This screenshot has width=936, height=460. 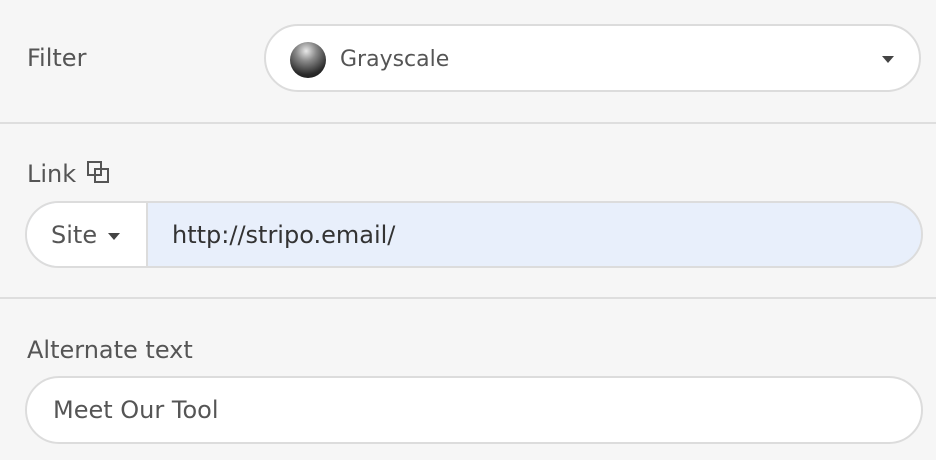 What do you see at coordinates (395, 59) in the screenshot?
I see `filter-selected-value: Grayscale` at bounding box center [395, 59].